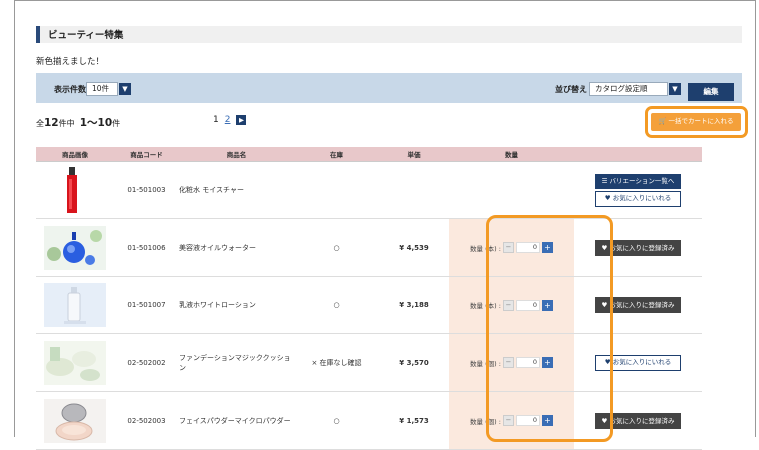 This screenshot has width=759, height=450. I want to click on sort-select: カタログ設定順, so click(628, 89).